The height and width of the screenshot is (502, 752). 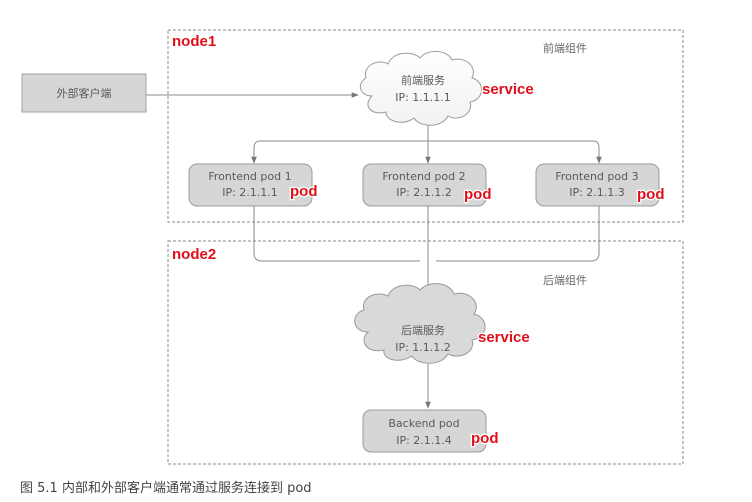 What do you see at coordinates (565, 280) in the screenshot?
I see `backend-region-label: 后端组件` at bounding box center [565, 280].